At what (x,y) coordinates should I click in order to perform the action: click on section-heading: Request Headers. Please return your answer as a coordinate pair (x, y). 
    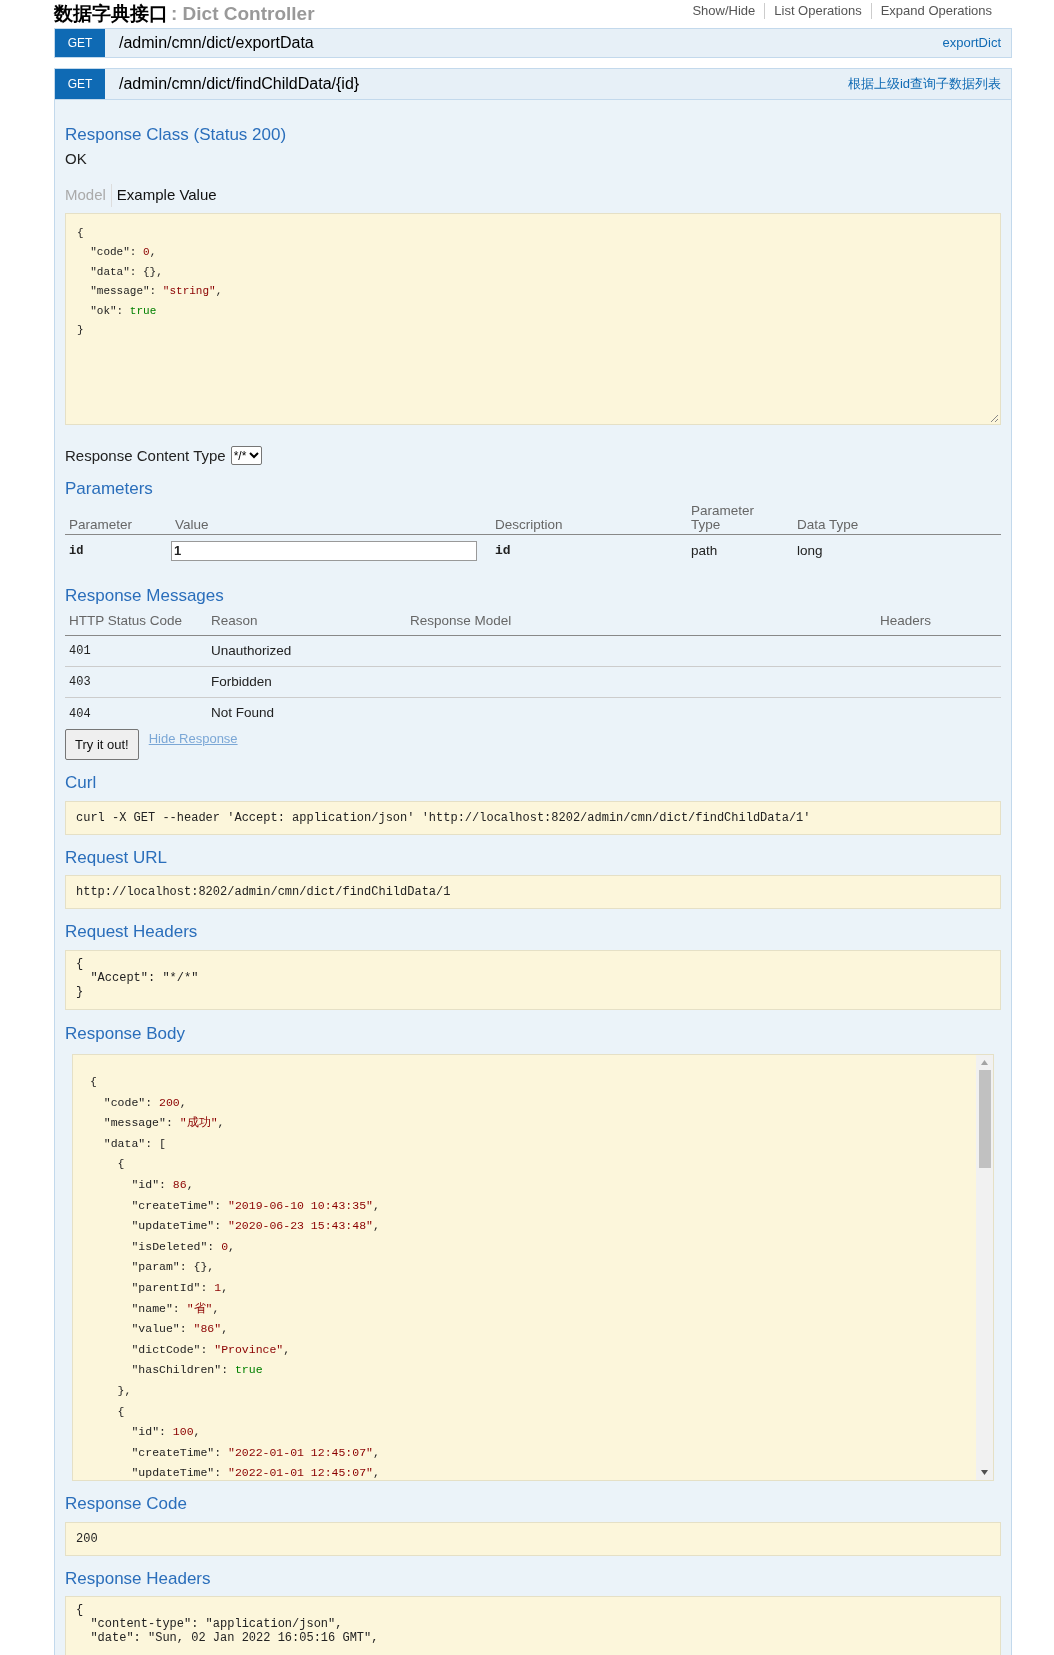
    Looking at the image, I should click on (131, 932).